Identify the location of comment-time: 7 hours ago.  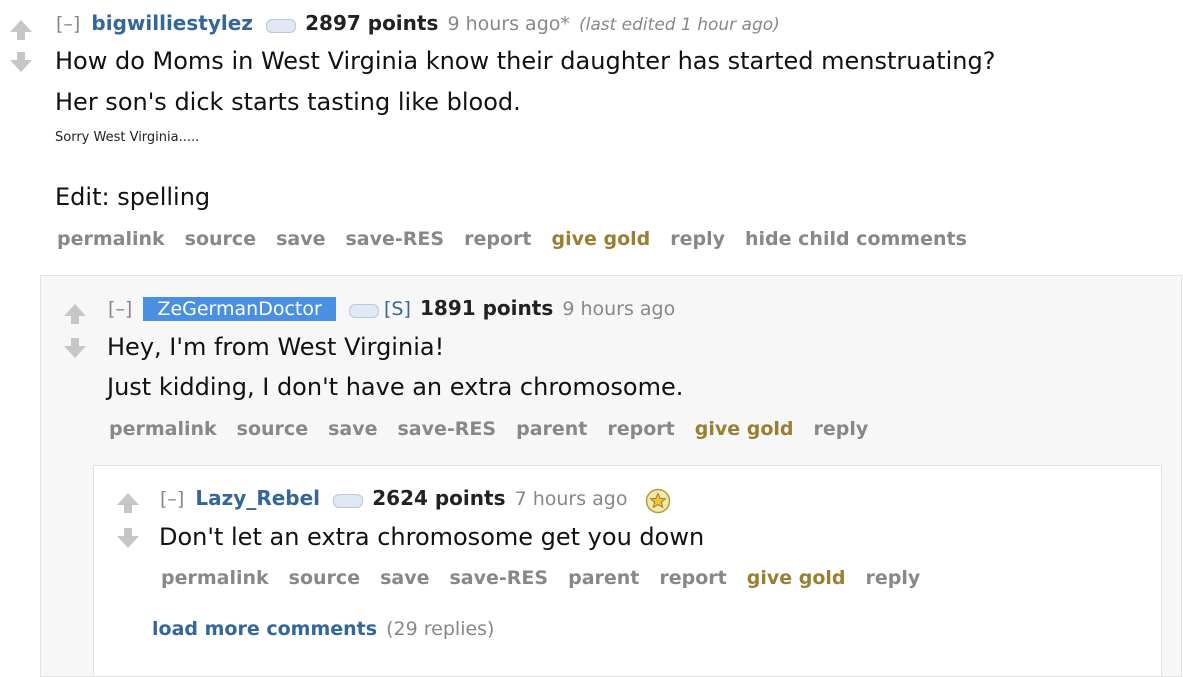
(571, 499).